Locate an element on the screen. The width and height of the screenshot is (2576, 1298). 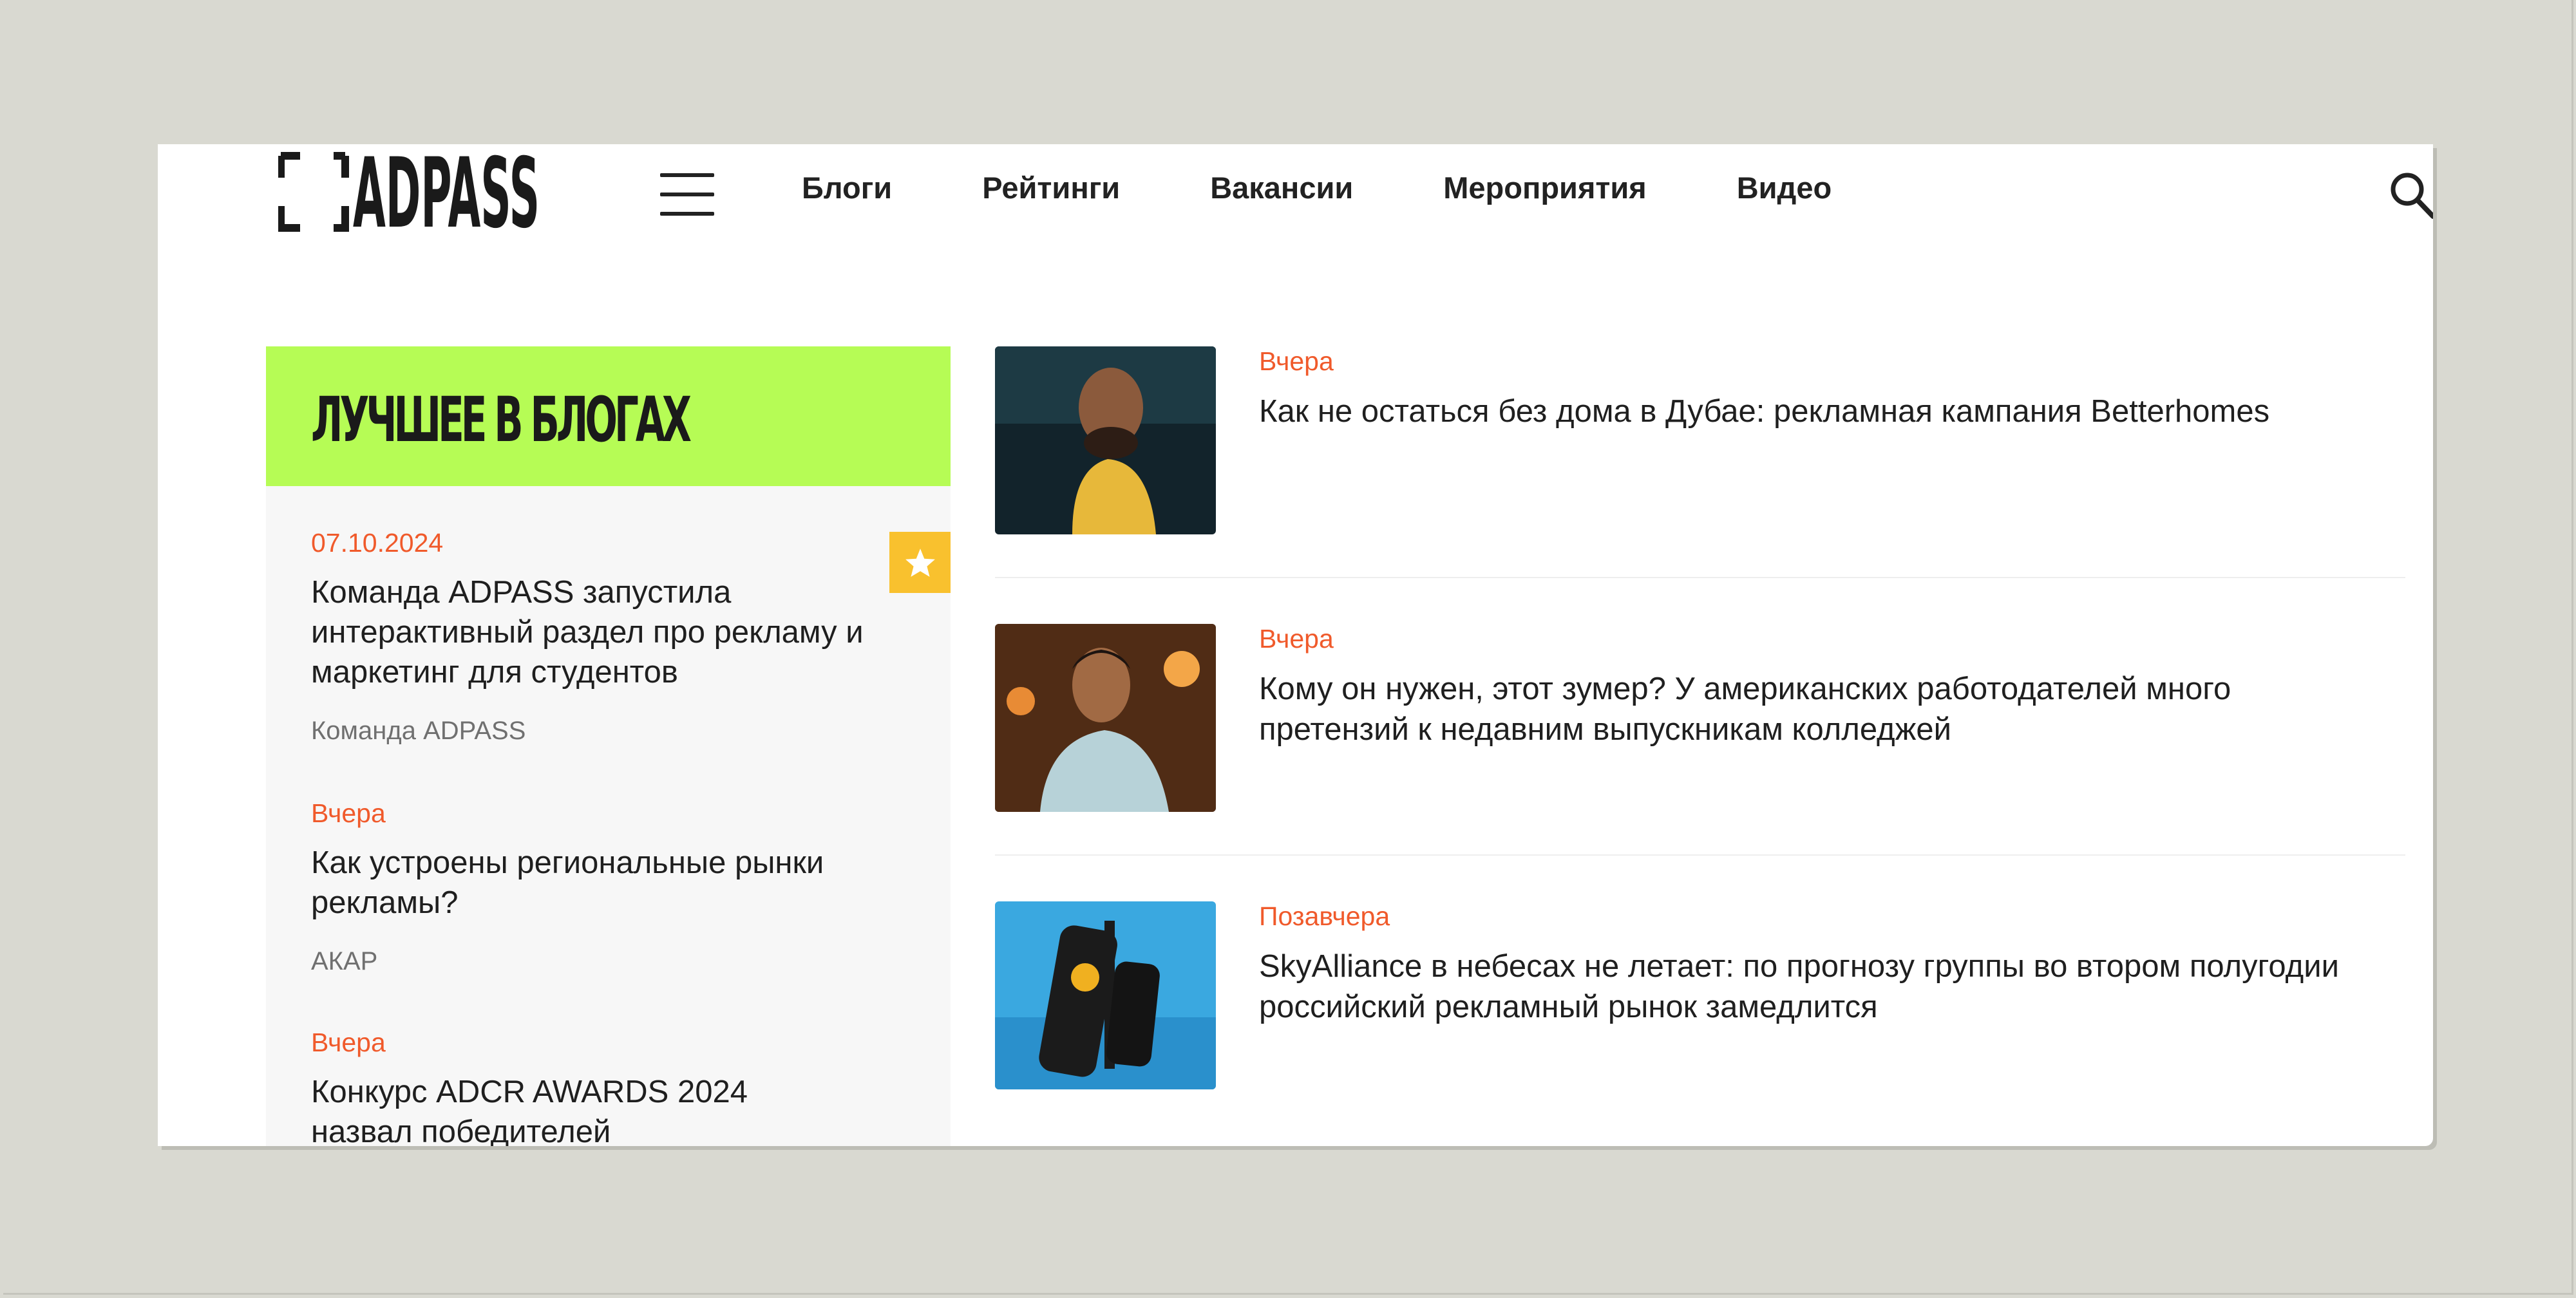
adpass-logo: ADPASS is located at coordinates (410, 192).